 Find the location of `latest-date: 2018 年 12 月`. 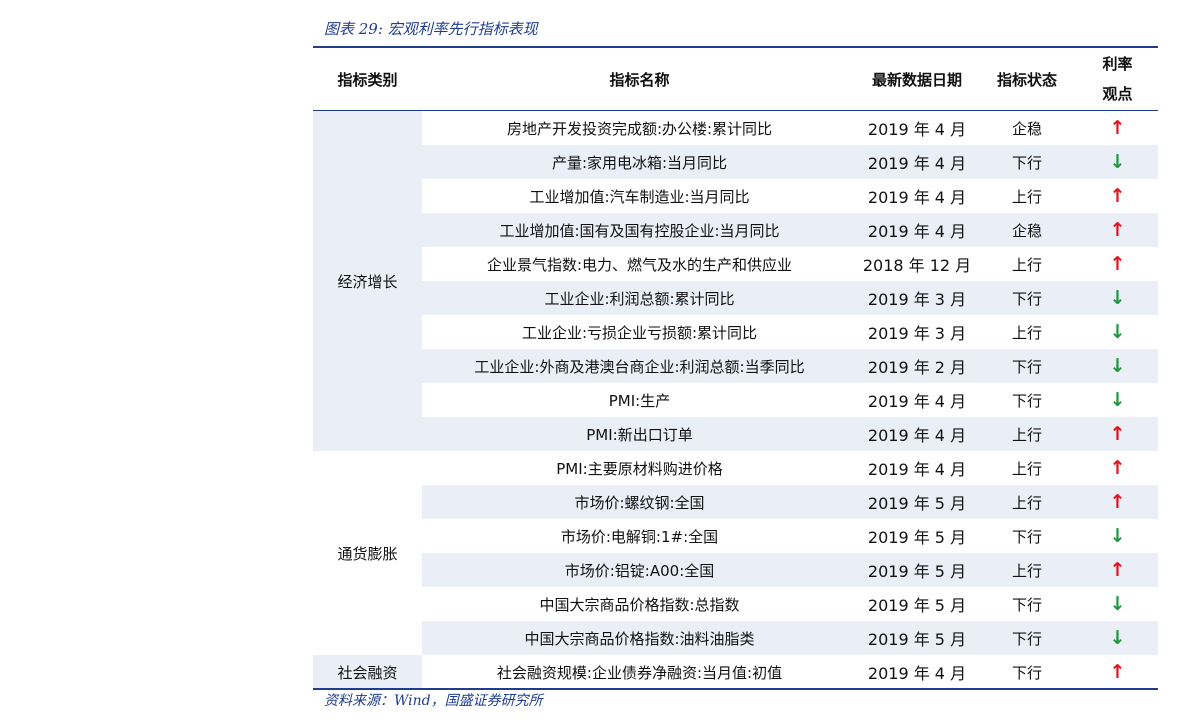

latest-date: 2018 年 12 月 is located at coordinates (917, 265).